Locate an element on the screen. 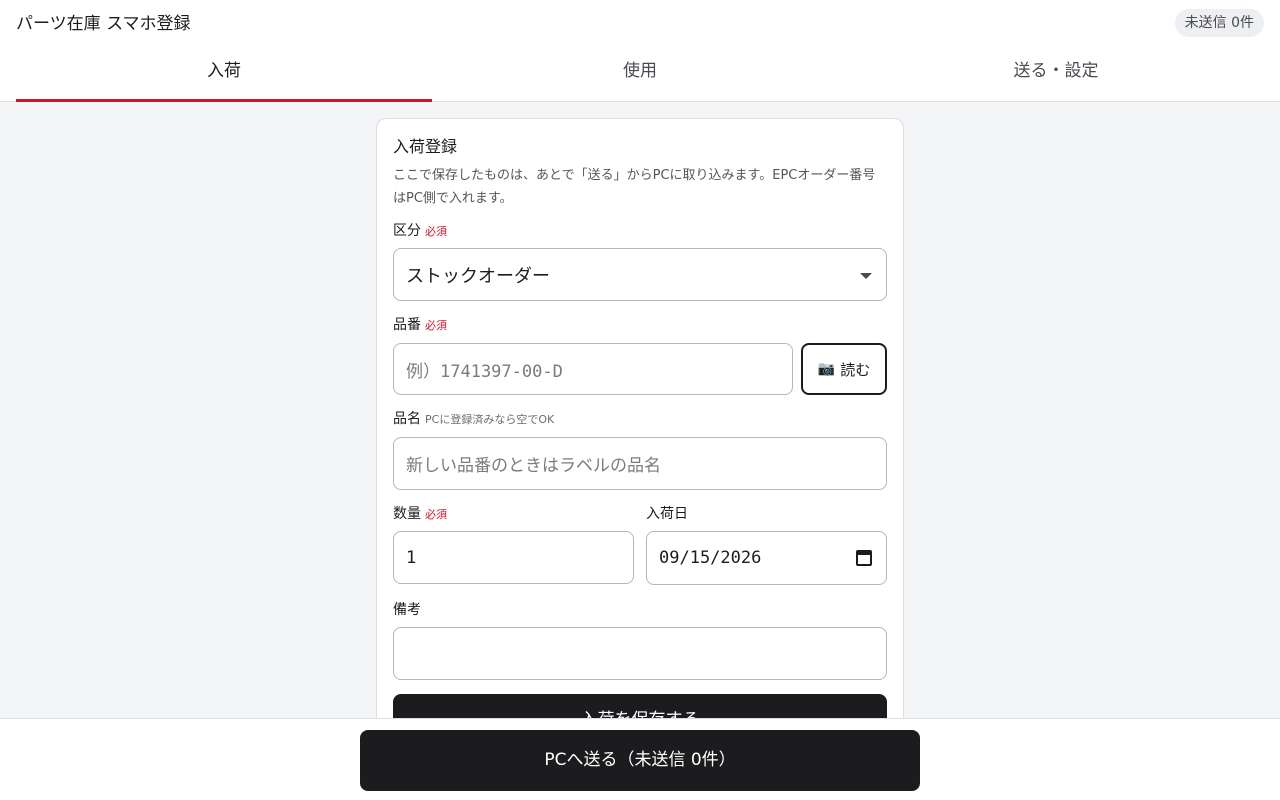  part-name-input: 新しい品番のときはラベルの品名 is located at coordinates (640, 463).